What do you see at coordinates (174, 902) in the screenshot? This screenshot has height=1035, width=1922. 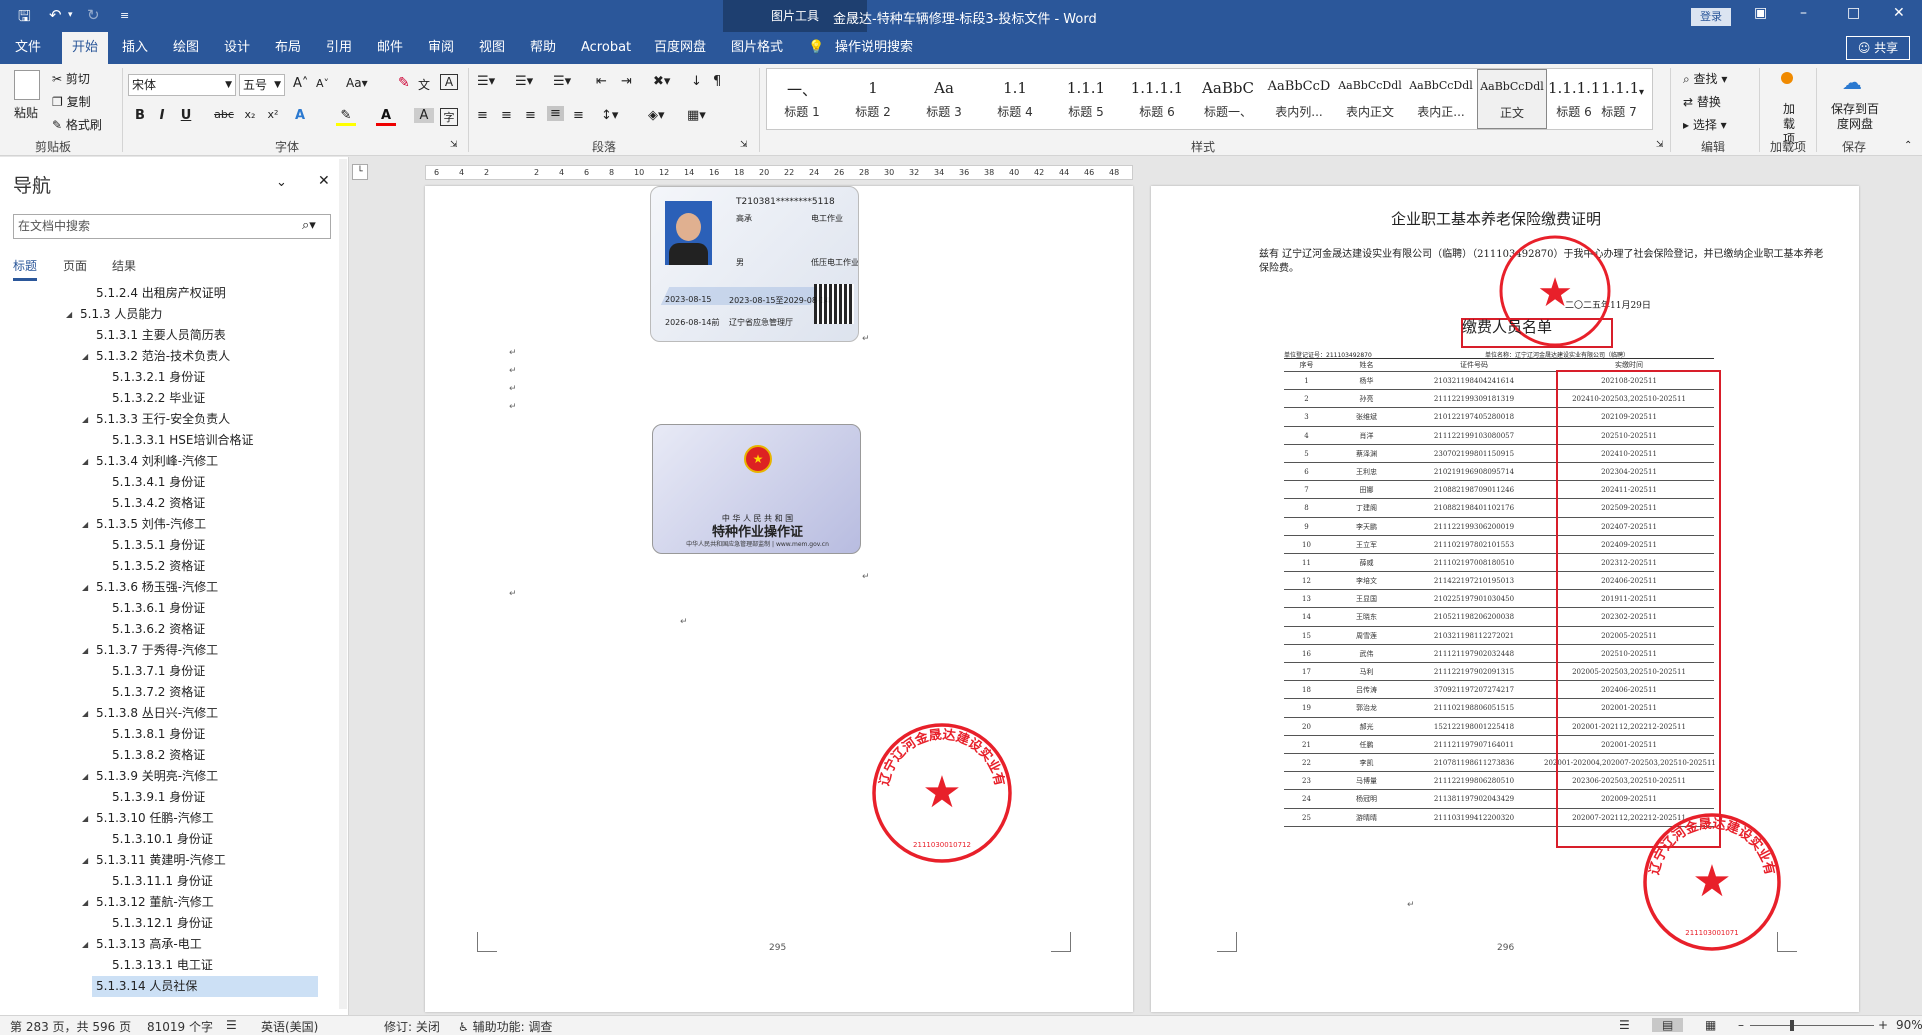 I see `nav-heading-item: ◢ 5.1.3.12 董航-汽修工` at bounding box center [174, 902].